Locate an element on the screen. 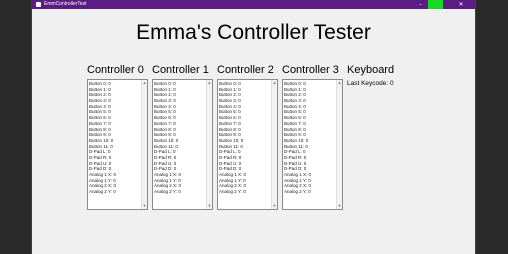 The image size is (508, 254). minimize-button: – is located at coordinates (420, 4).